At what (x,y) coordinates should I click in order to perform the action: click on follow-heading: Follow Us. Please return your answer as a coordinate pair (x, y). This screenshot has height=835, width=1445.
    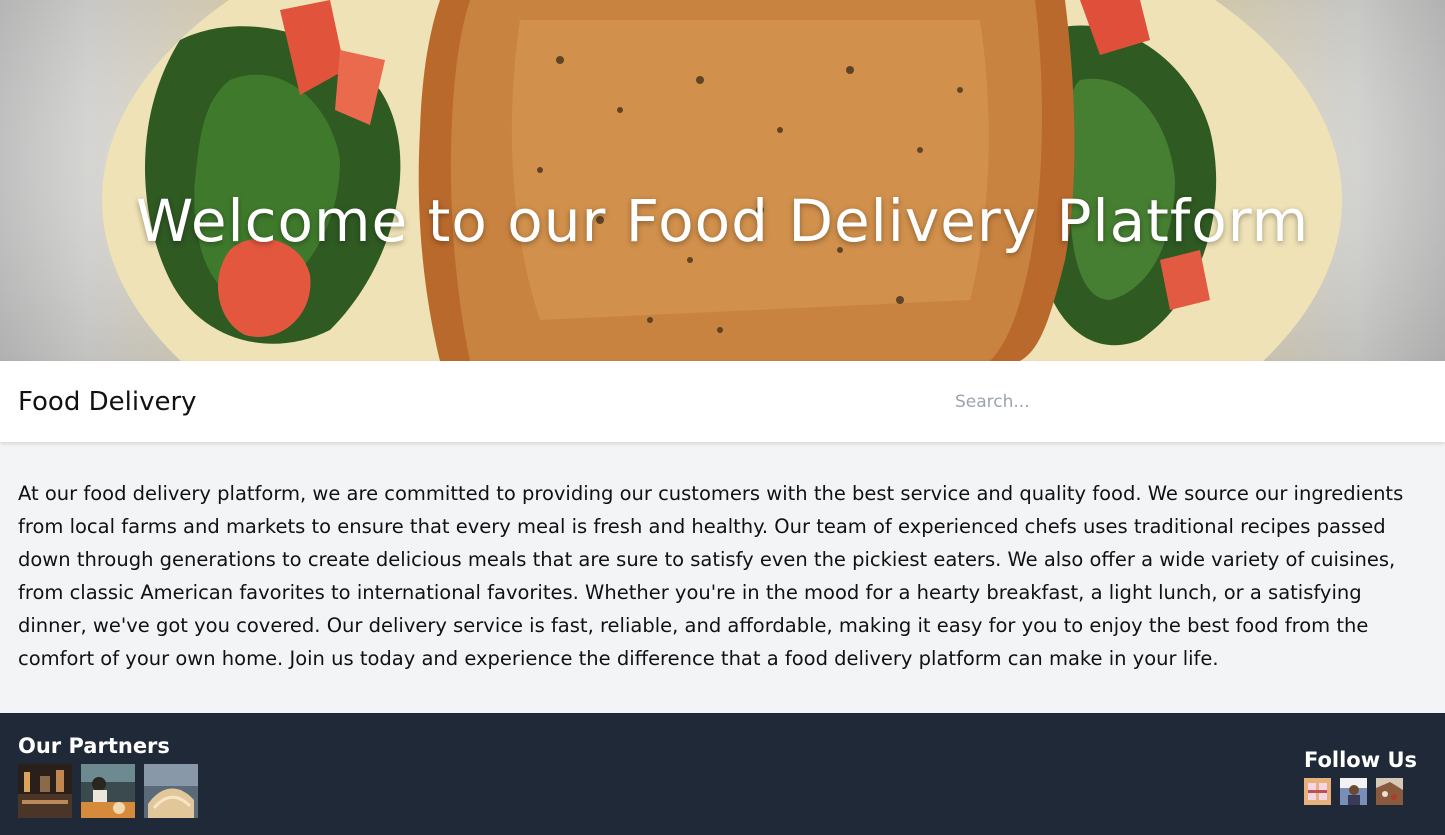
    Looking at the image, I should click on (1360, 760).